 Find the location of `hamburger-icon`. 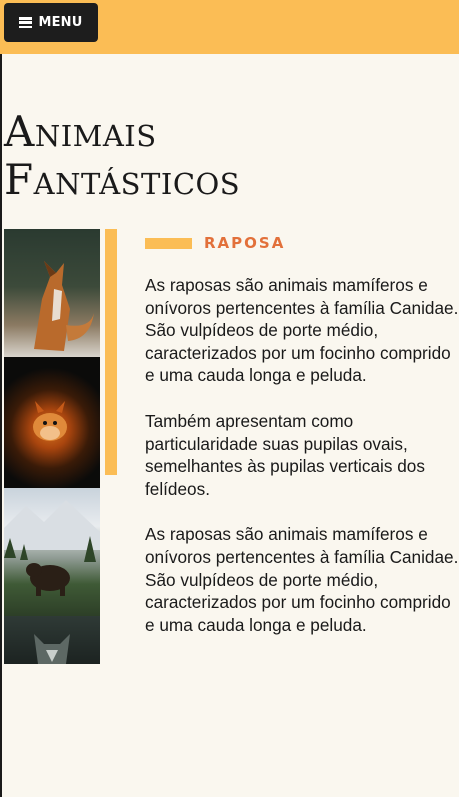

hamburger-icon is located at coordinates (26, 22).